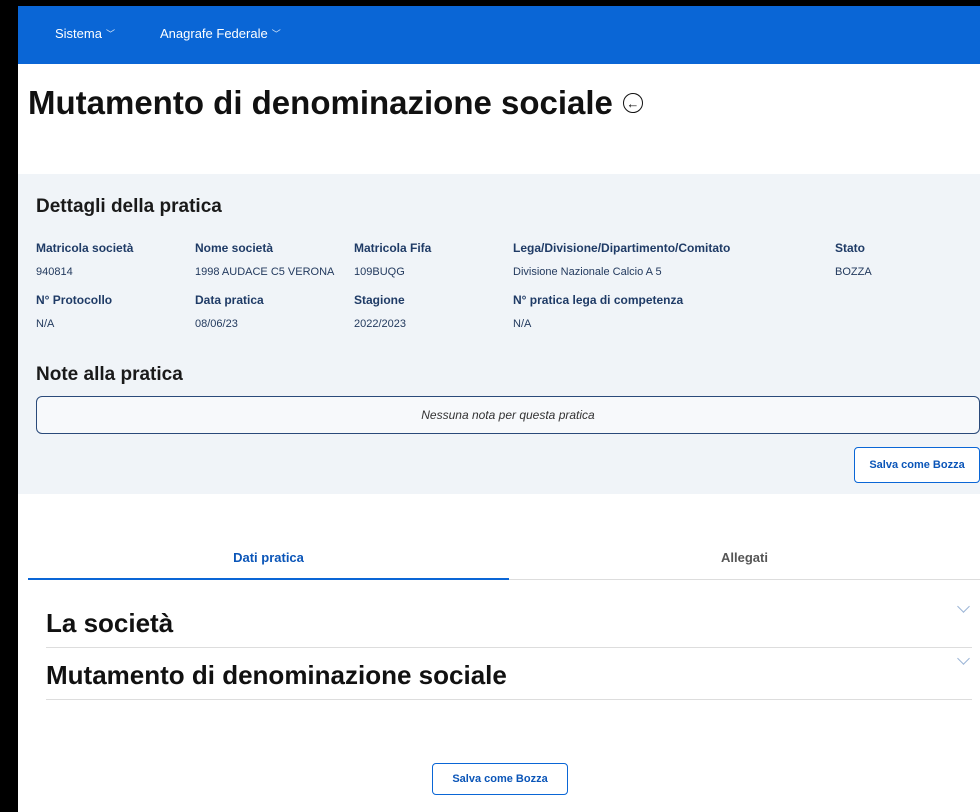 This screenshot has width=980, height=812. Describe the element at coordinates (587, 272) in the screenshot. I see `field-value-lega: Divisione Nazionale Calcio A 5` at that location.